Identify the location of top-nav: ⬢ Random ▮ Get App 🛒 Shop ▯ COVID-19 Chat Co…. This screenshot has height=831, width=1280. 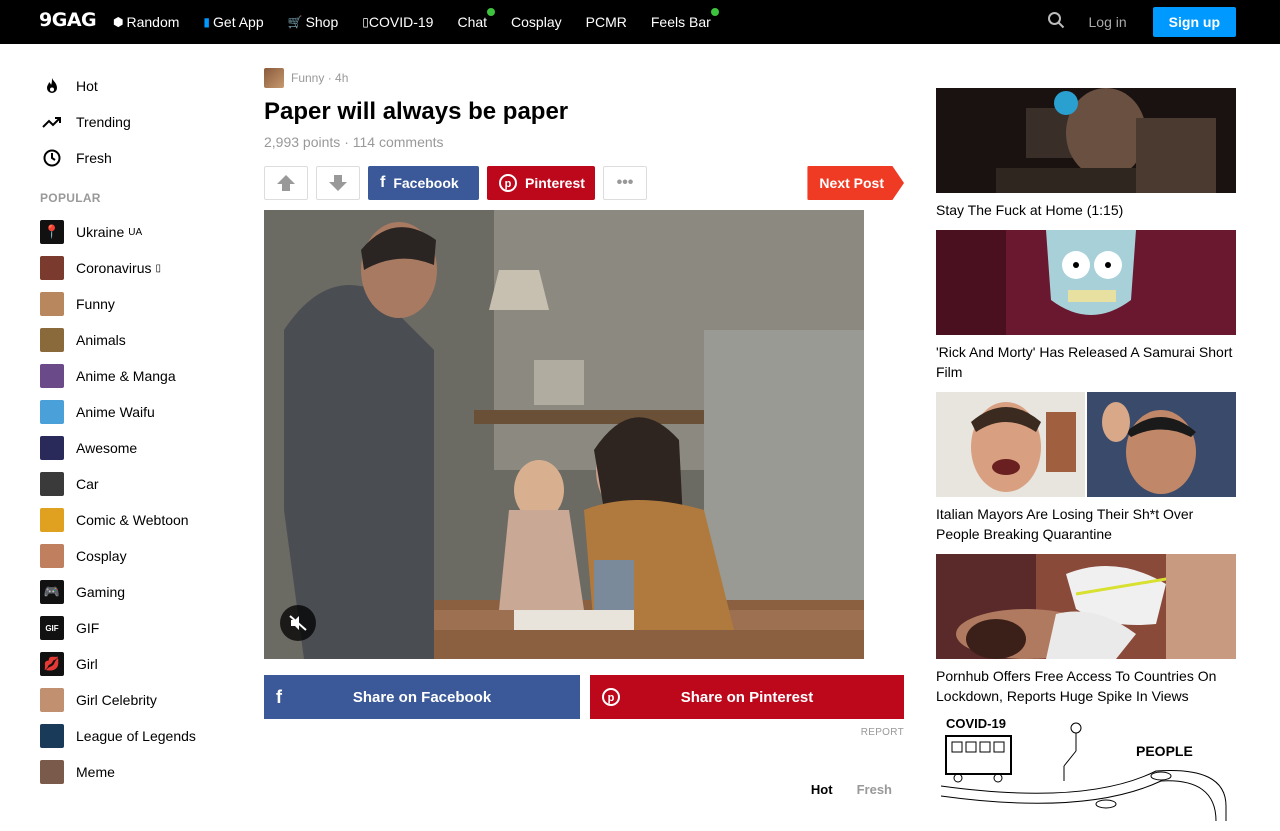
(424, 22).